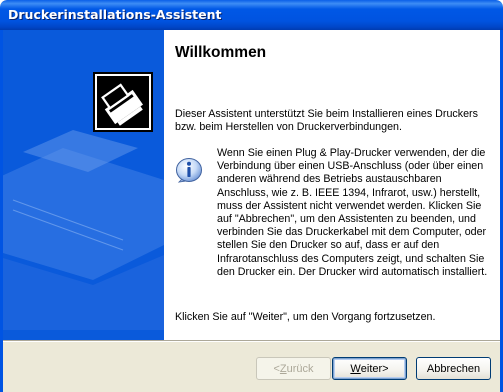  I want to click on back-button-label: urück, so click(300, 368).